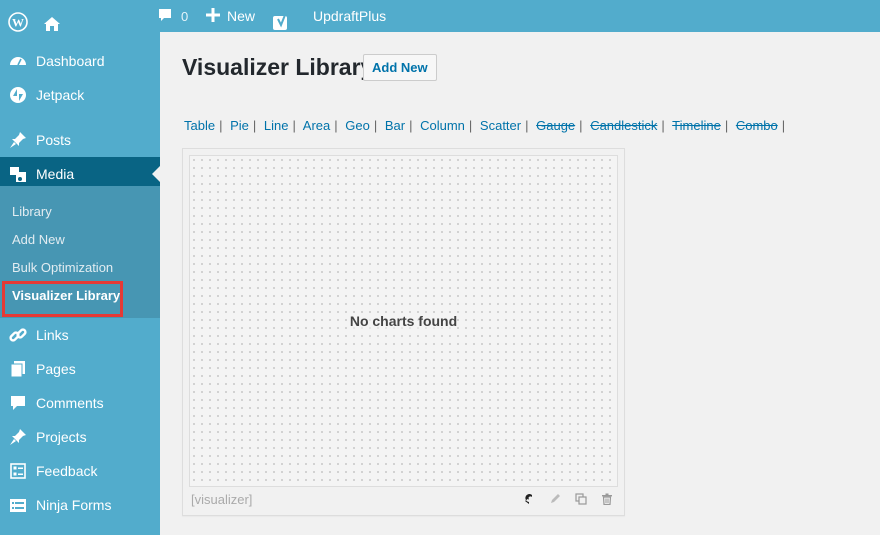 The height and width of the screenshot is (535, 880). I want to click on sidebar-item-pages: Pages, so click(80, 369).